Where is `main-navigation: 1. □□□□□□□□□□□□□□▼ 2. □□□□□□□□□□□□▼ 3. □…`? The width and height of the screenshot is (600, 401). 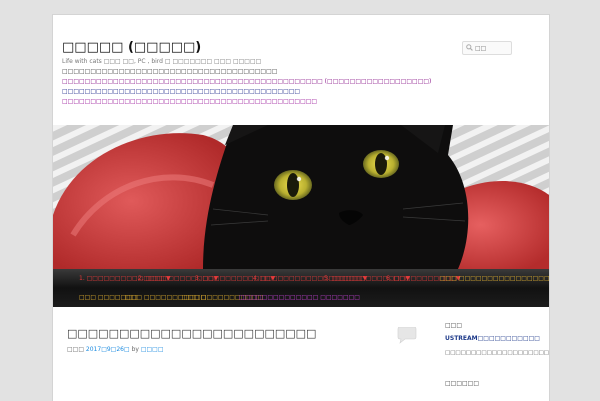
main-navigation: 1. □□□□□□□□□□□□□□▼ 2. □□□□□□□□□□□□▼ 3. □… is located at coordinates (301, 288).